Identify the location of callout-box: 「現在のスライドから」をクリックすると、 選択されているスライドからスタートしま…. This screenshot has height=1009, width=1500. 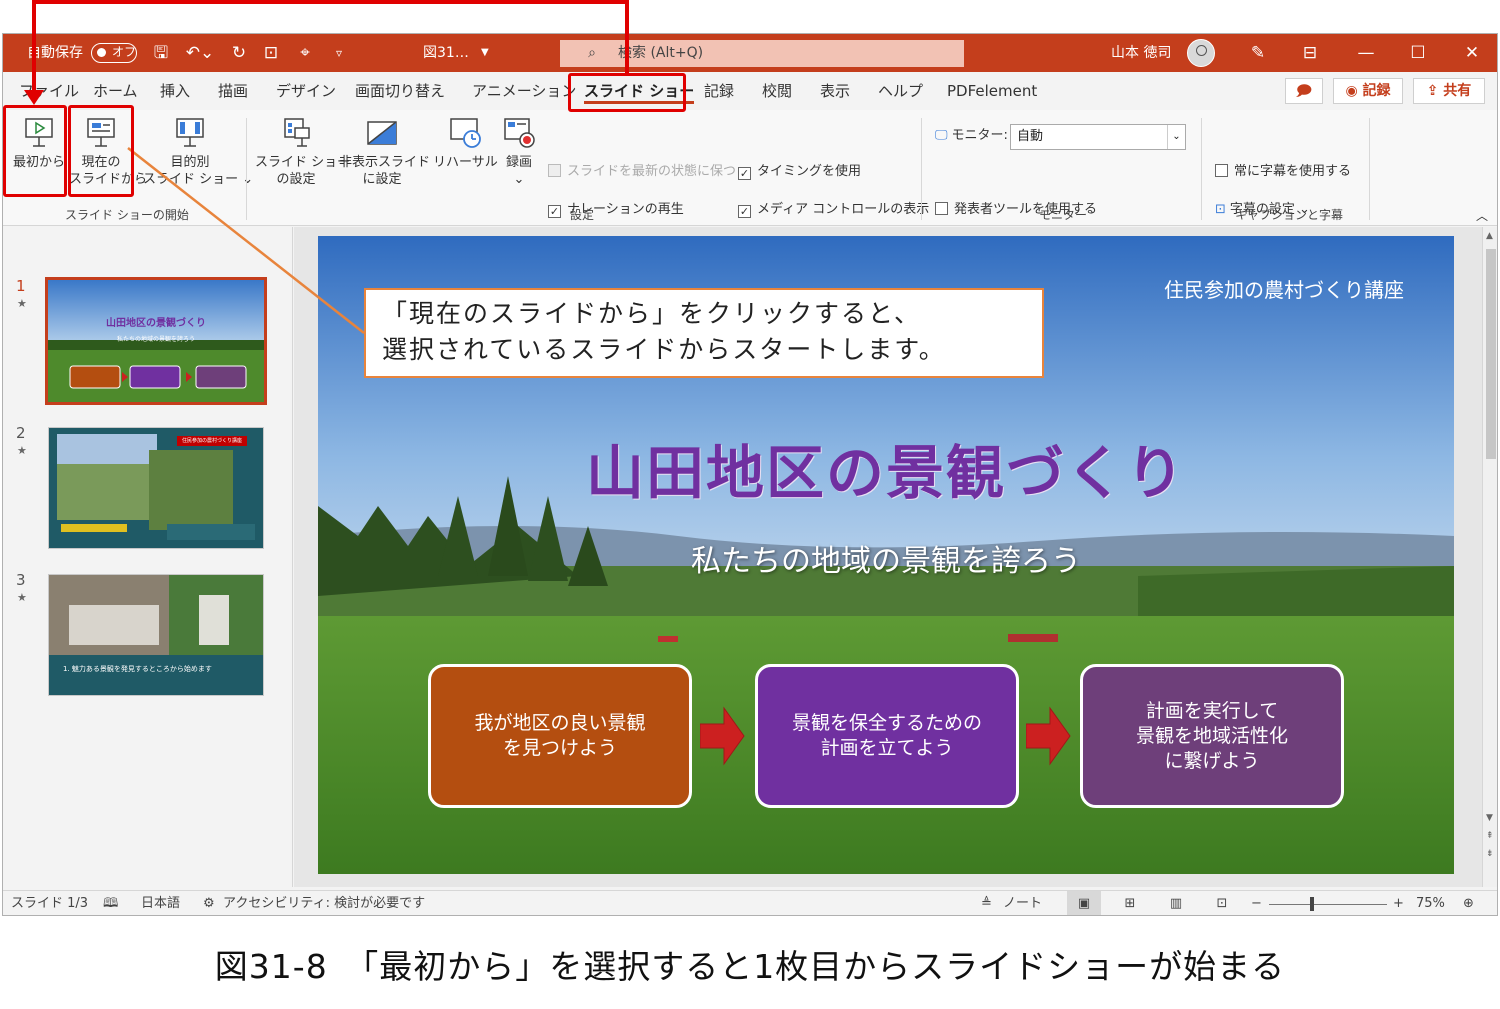
(704, 333).